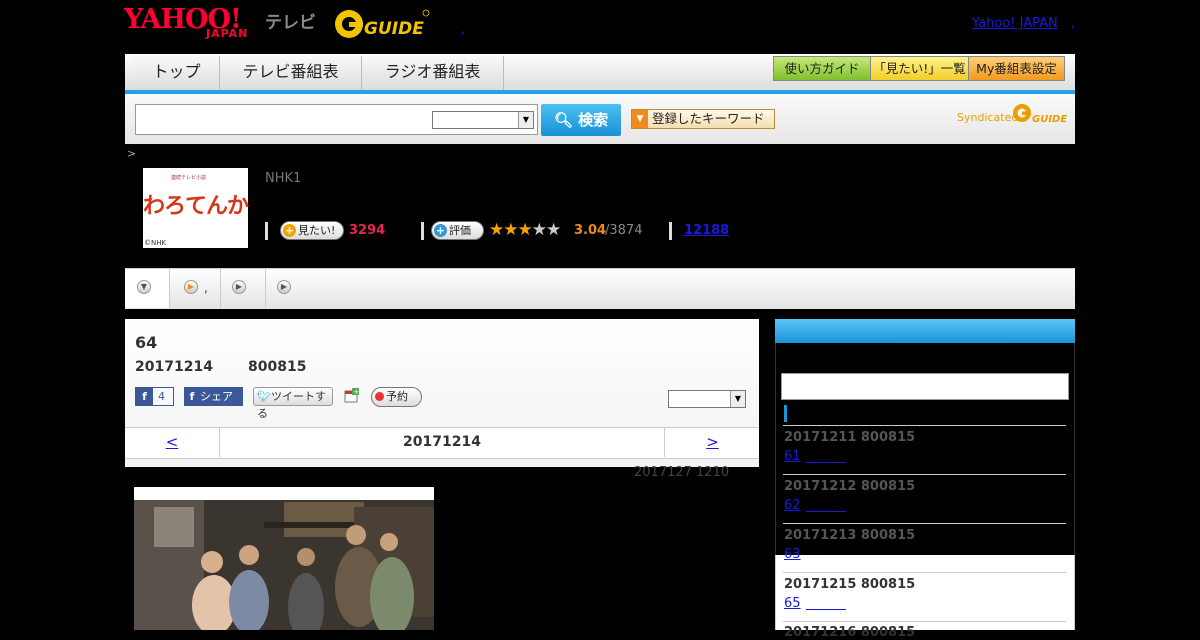 The image size is (1200, 640). I want to click on program-logo-title: わろてんか, so click(196, 206).